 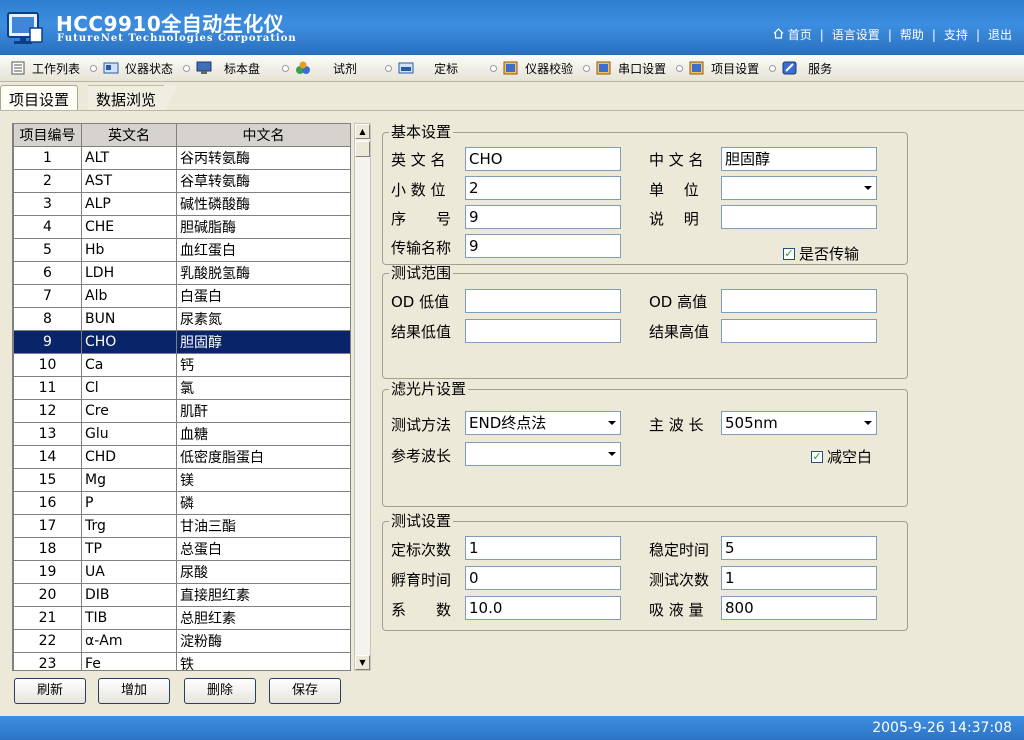 I want to click on refresh-button: 刷新, so click(x=50, y=691).